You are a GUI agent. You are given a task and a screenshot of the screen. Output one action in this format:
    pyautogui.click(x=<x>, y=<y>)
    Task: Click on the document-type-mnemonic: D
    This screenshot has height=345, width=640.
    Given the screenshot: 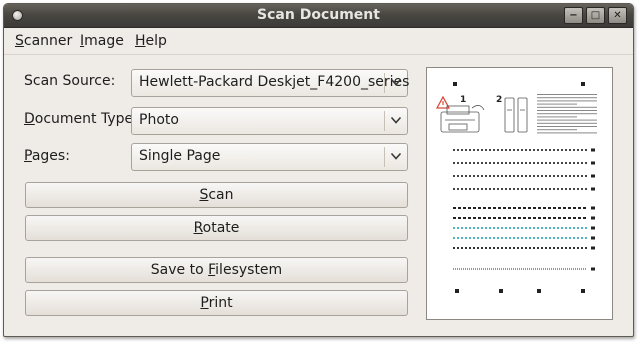 What is the action you would take?
    pyautogui.click(x=29, y=119)
    